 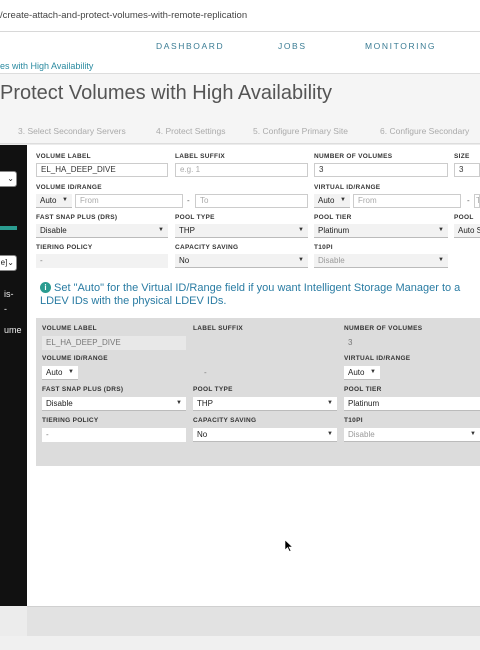 What do you see at coordinates (102, 261) in the screenshot?
I see `tiering-policy-value: -` at bounding box center [102, 261].